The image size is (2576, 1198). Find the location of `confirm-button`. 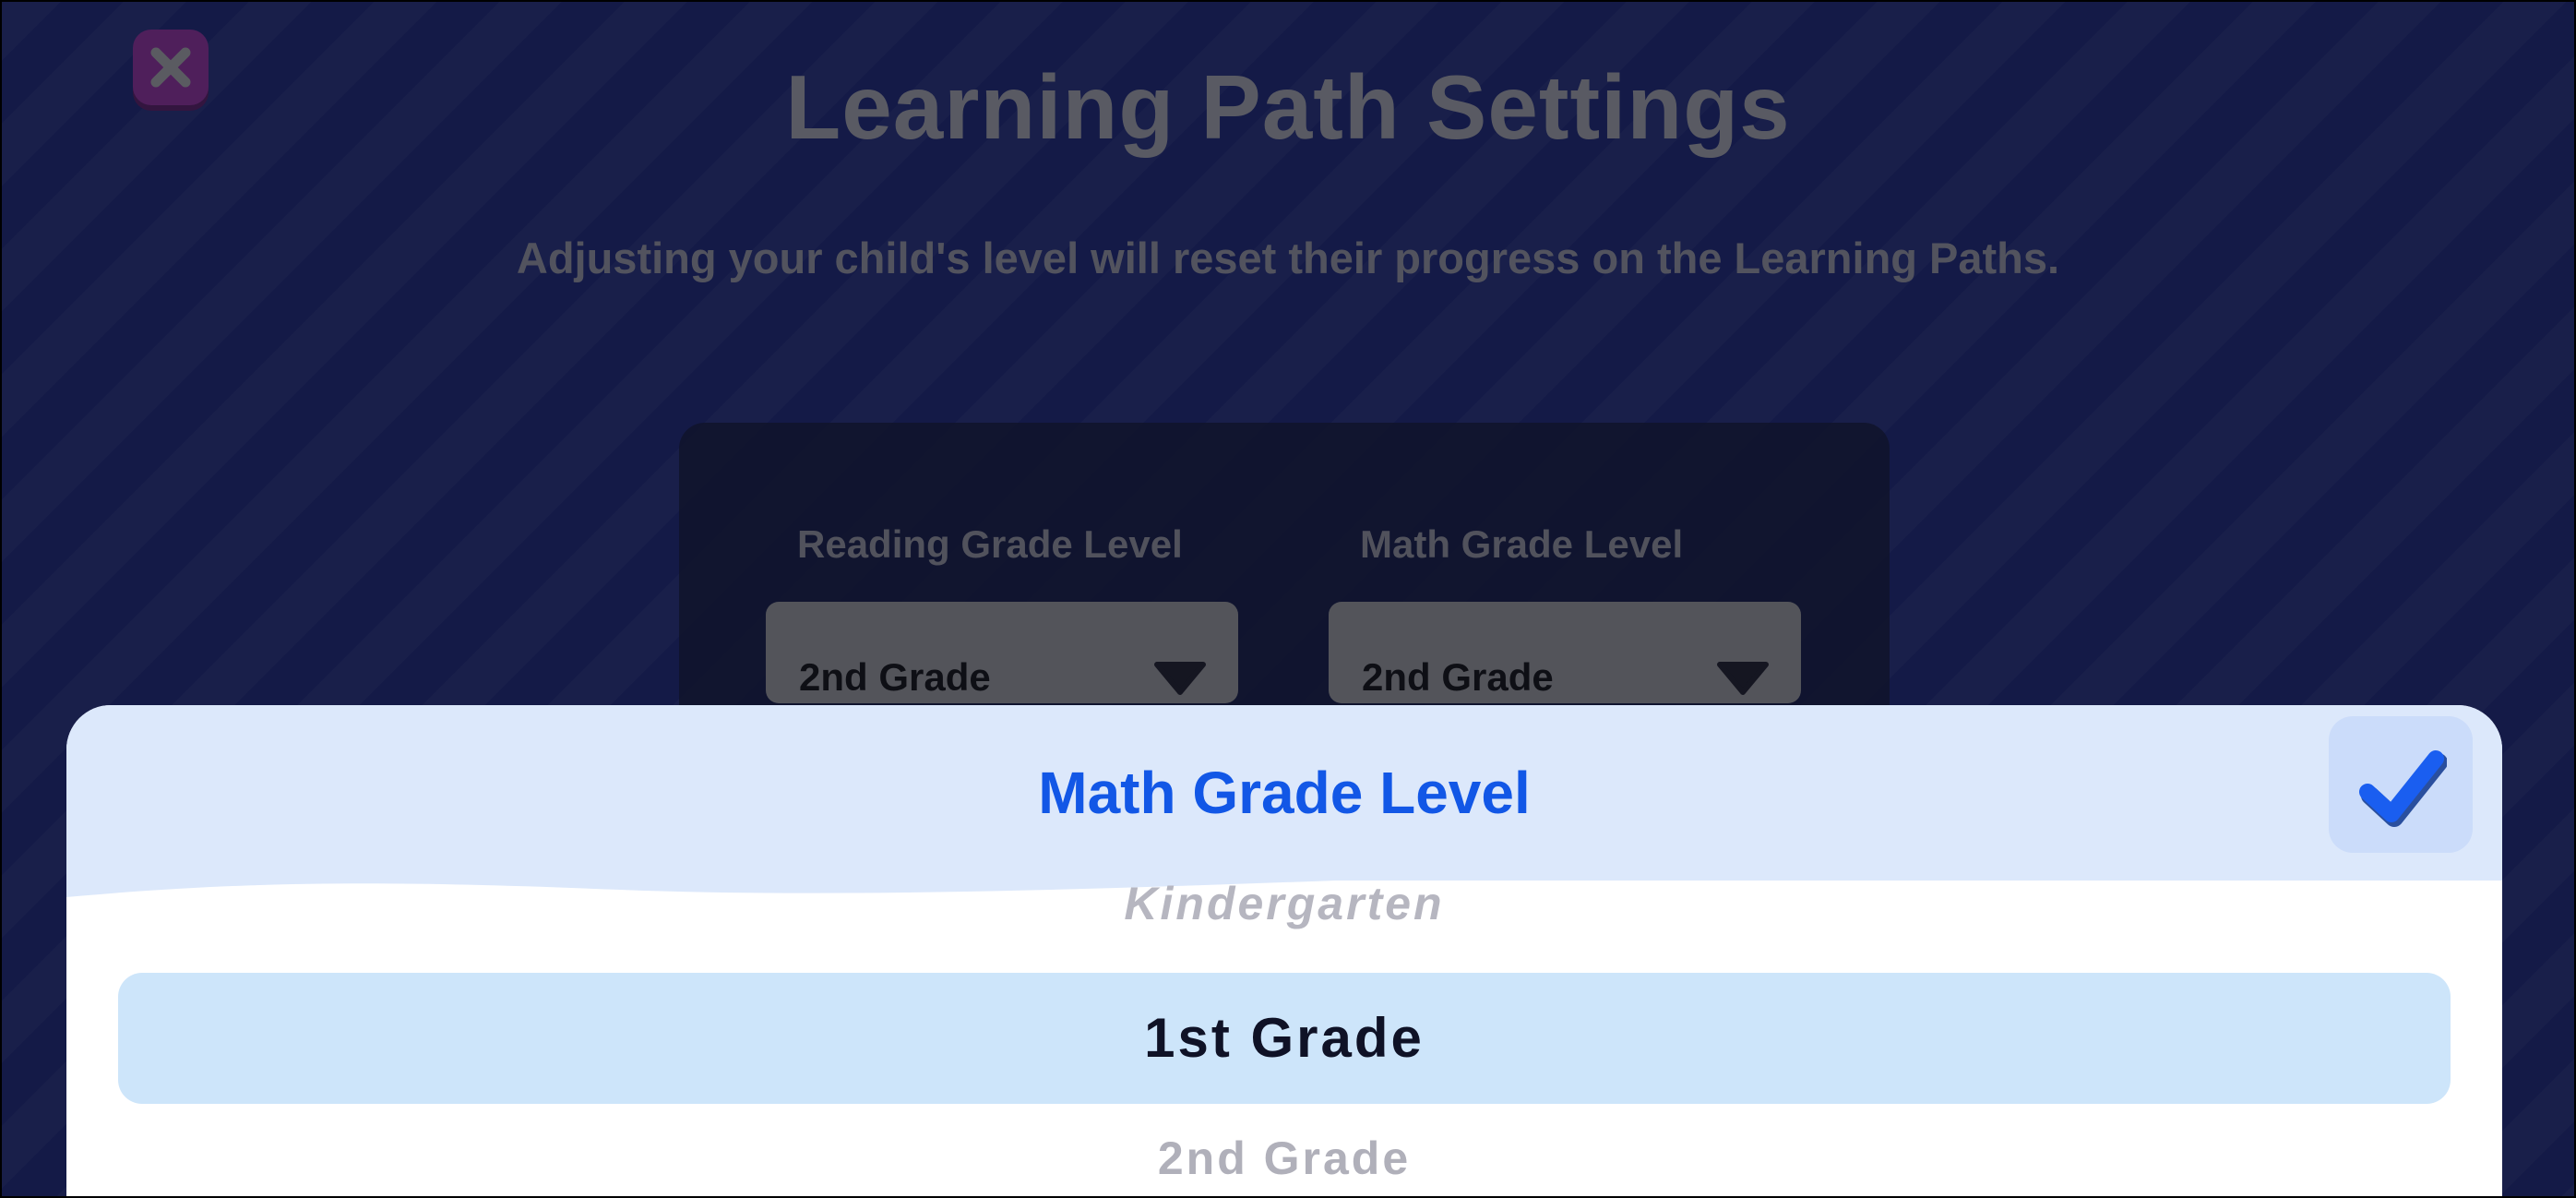

confirm-button is located at coordinates (2401, 785).